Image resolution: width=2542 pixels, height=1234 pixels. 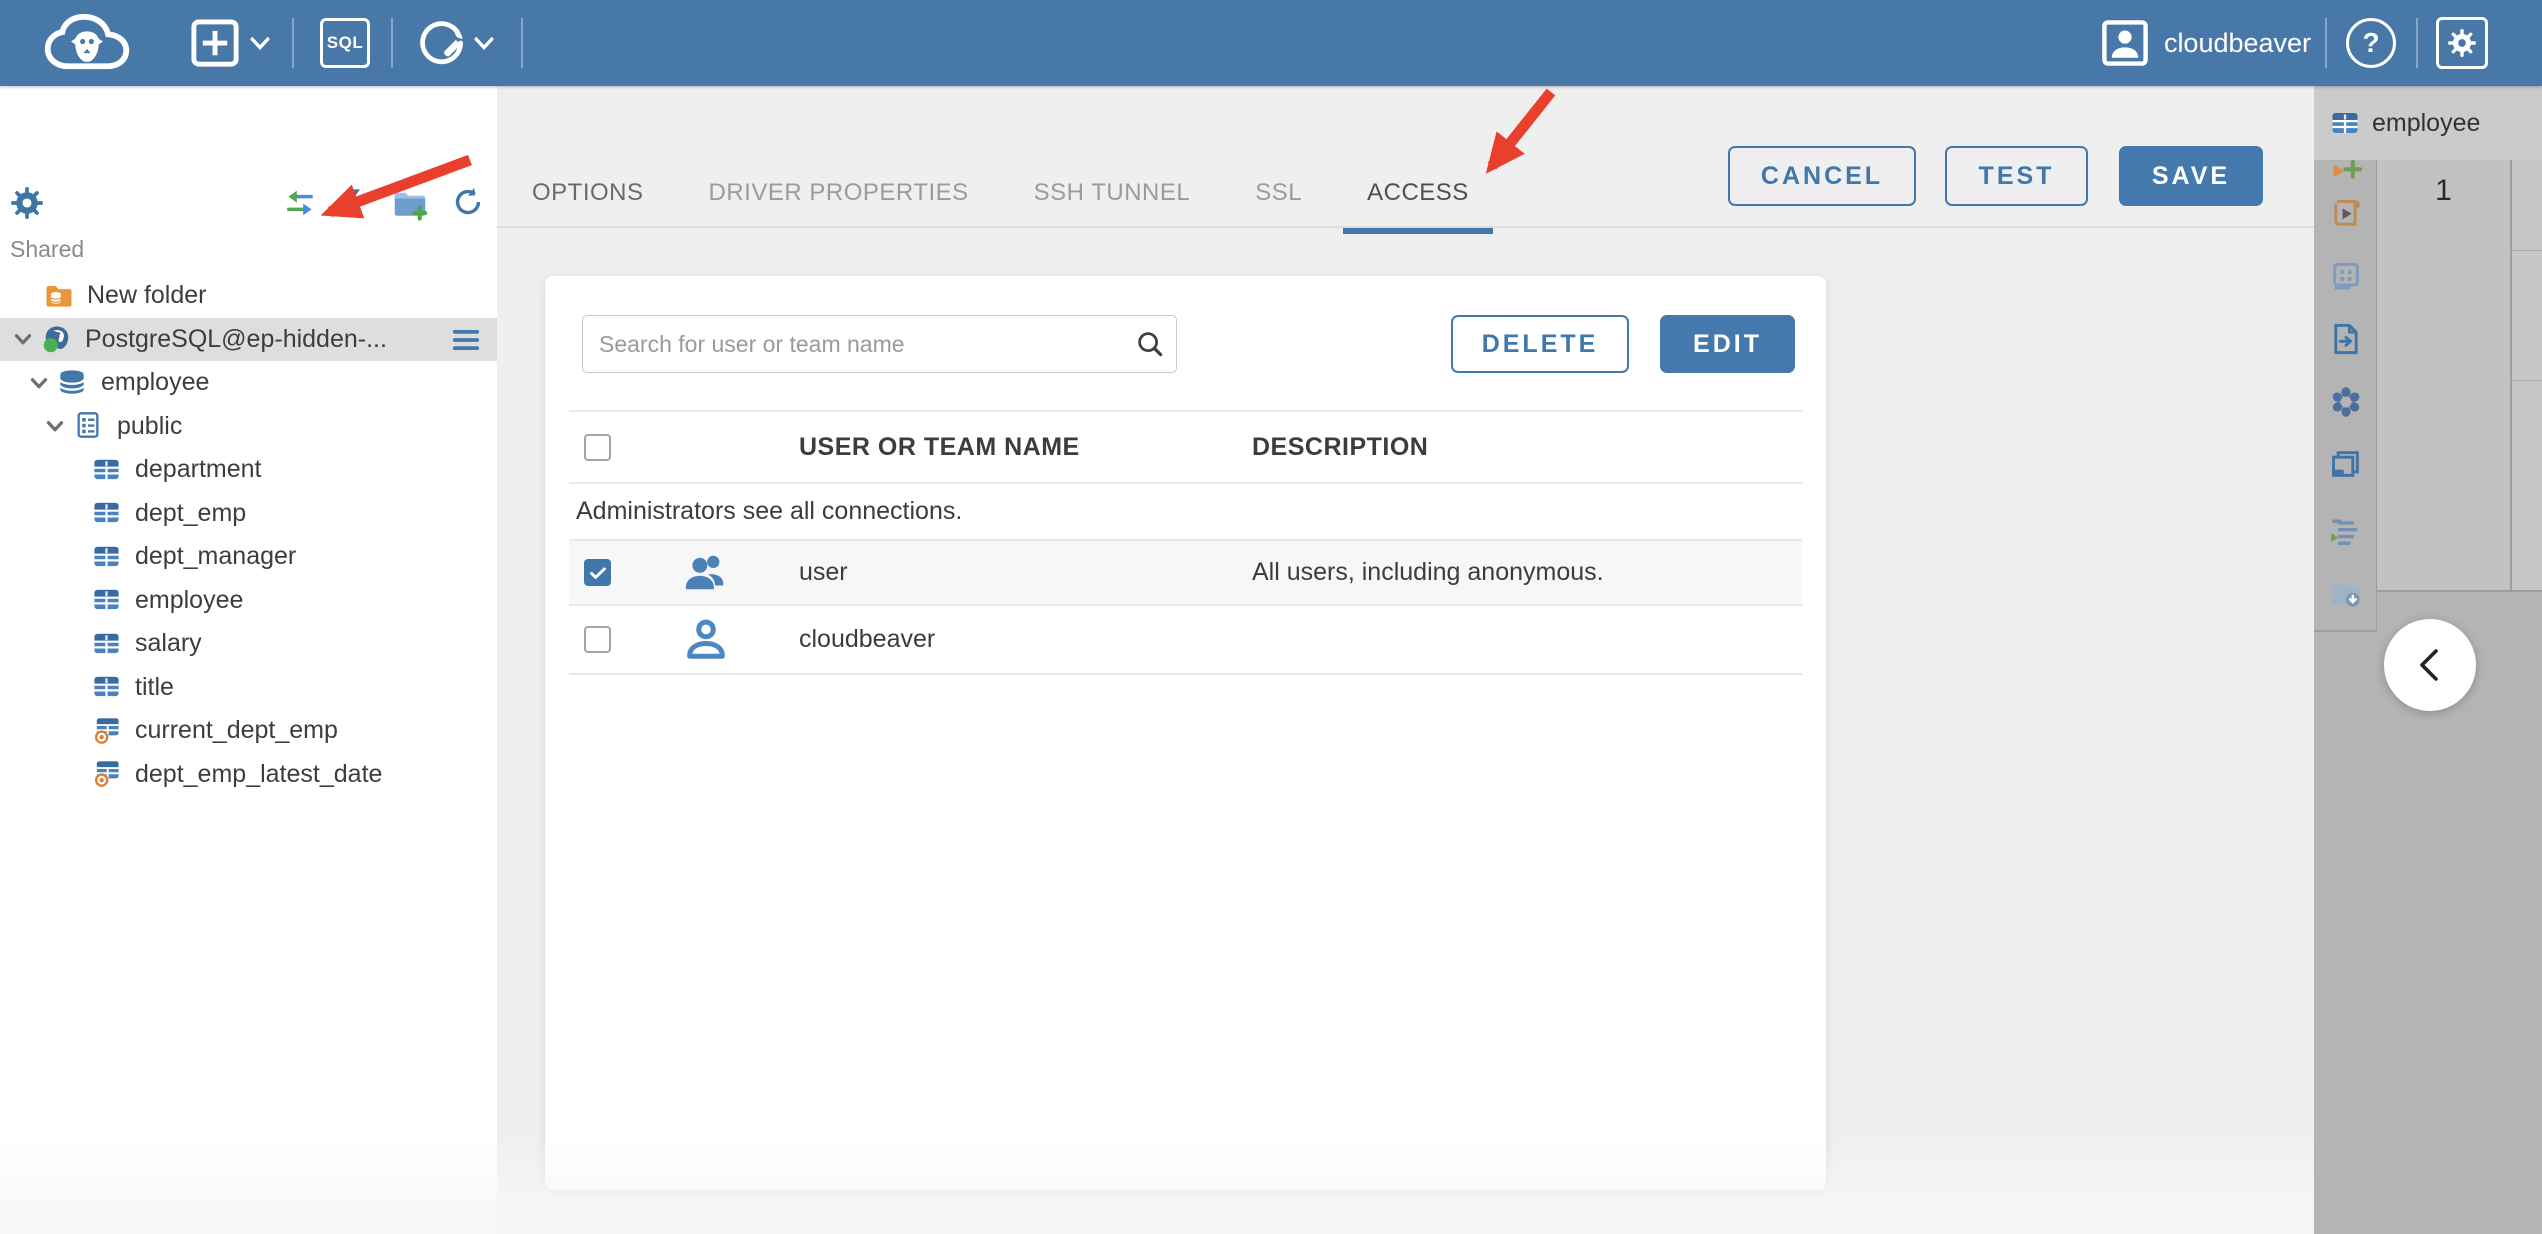 I want to click on tree-item-label: dept_manager, so click(x=216, y=556).